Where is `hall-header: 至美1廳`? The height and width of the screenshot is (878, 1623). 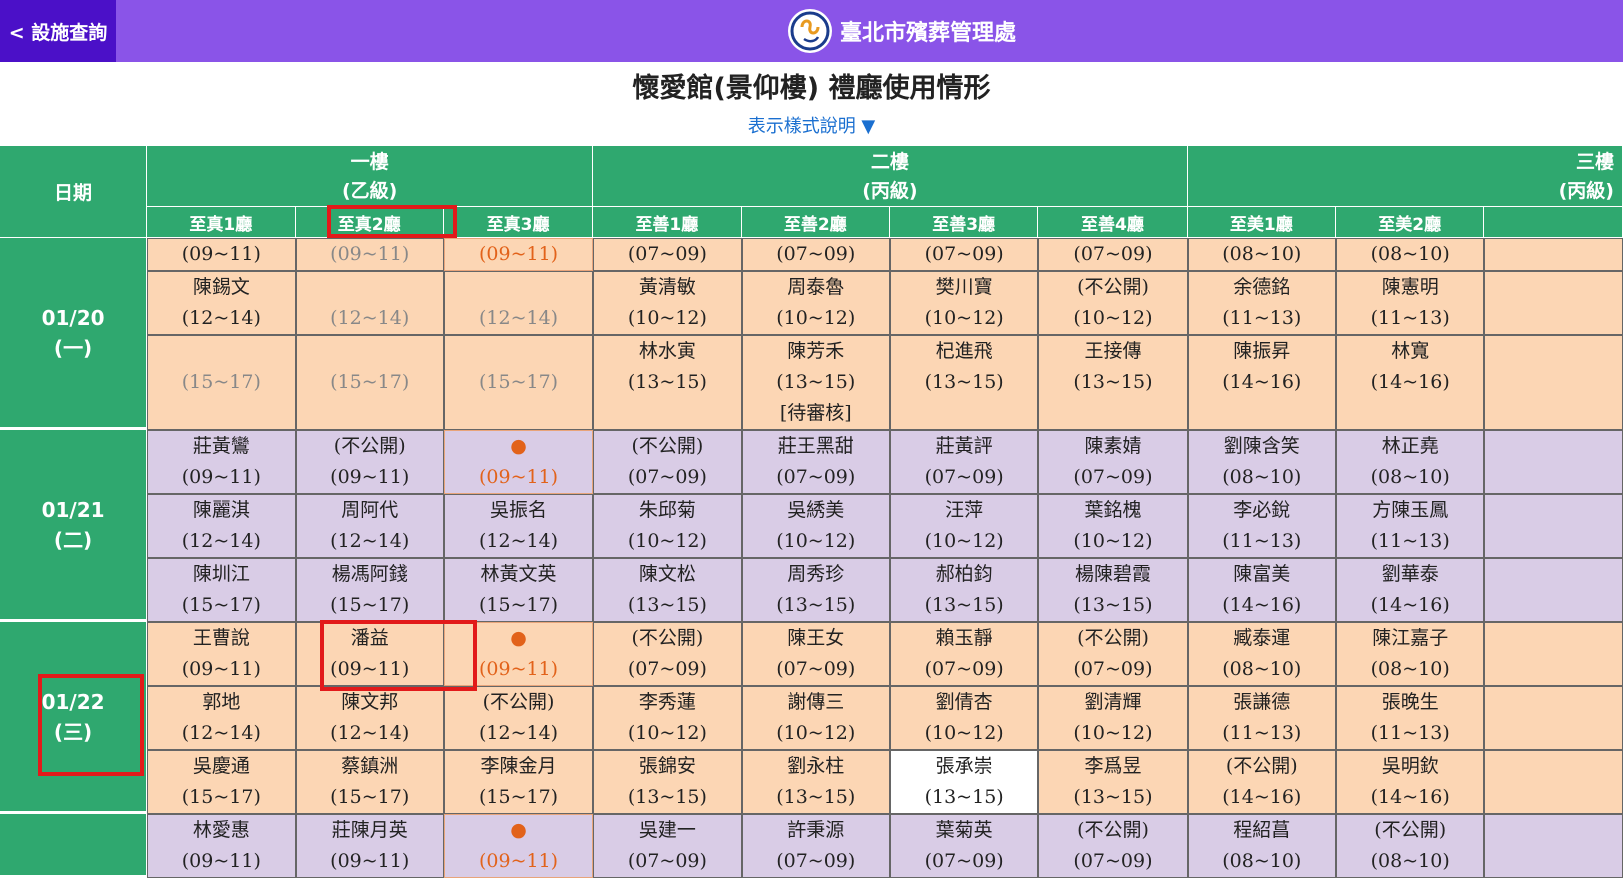 hall-header: 至美1廳 is located at coordinates (1261, 222).